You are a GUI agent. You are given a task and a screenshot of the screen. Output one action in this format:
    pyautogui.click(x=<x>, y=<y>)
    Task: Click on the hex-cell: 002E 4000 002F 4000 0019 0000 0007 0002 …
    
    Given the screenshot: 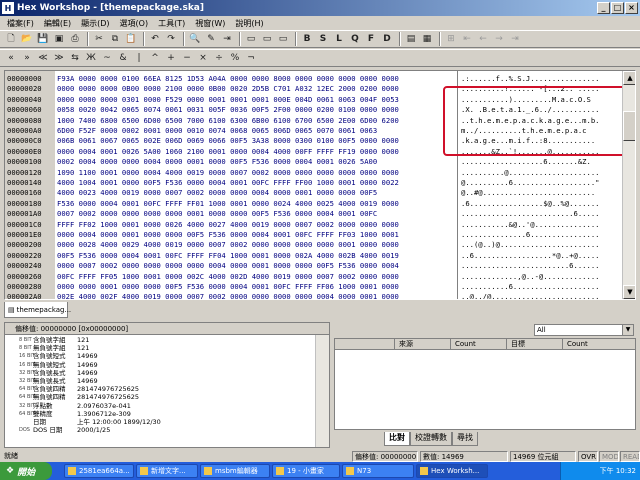 What is the action you would take?
    pyautogui.click(x=228, y=295)
    